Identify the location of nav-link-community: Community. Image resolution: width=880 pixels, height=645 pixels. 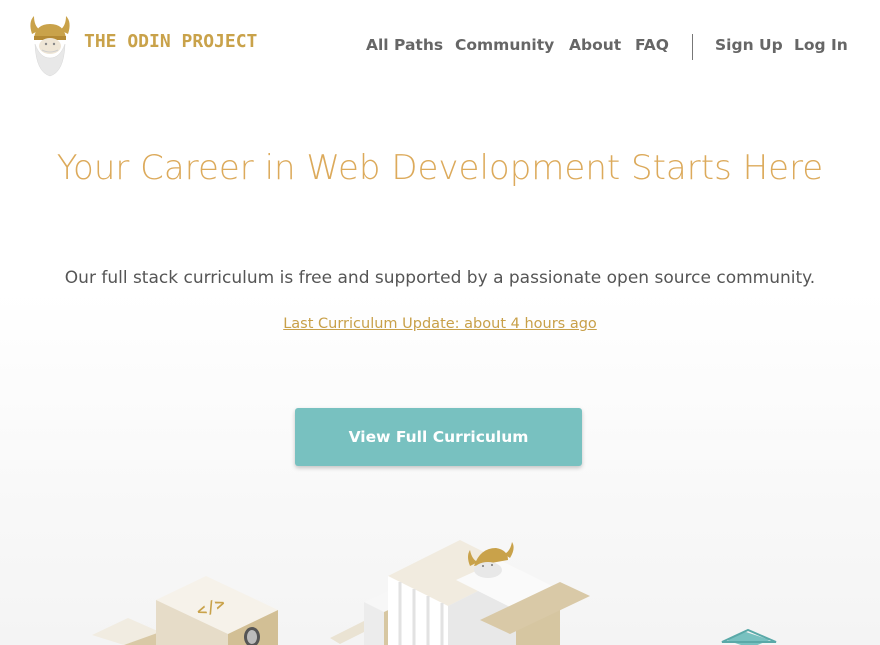
(504, 45).